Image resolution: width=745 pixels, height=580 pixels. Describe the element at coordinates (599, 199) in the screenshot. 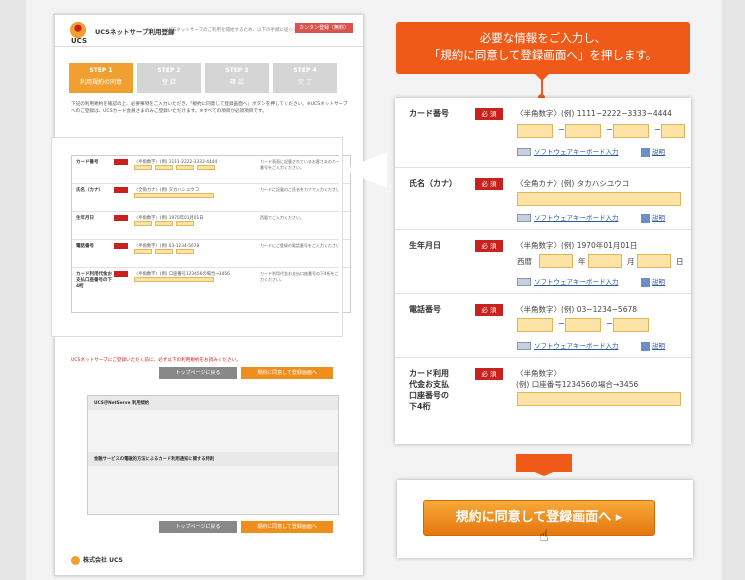

I see `name-kana-field` at that location.